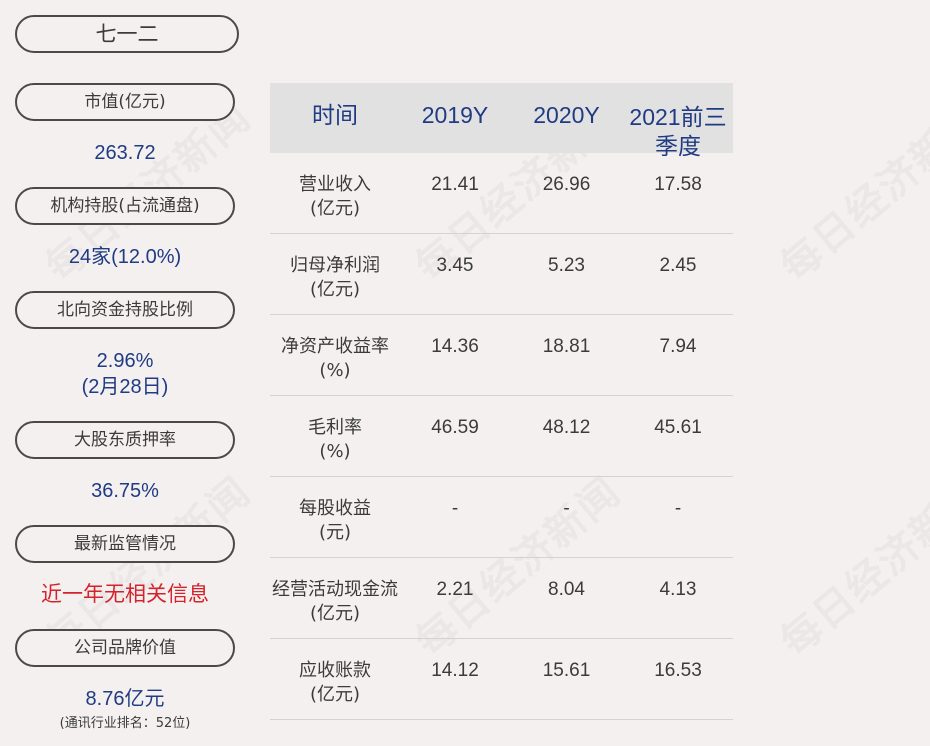  Describe the element at coordinates (125, 102) in the screenshot. I see `market-cap-label: 市值(亿元)` at that location.